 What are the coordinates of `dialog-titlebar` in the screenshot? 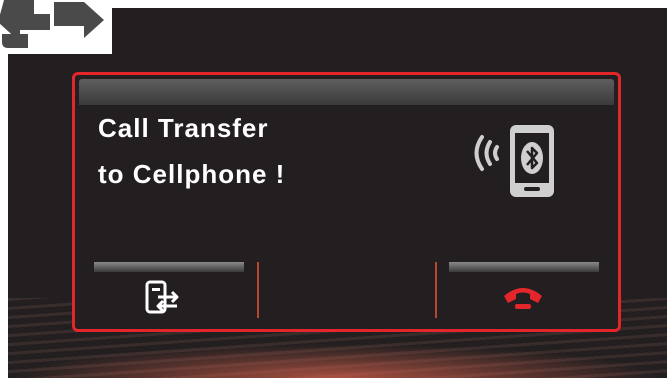 It's located at (346, 92).